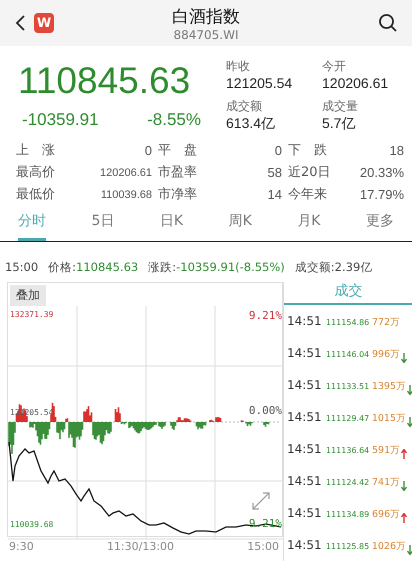 This screenshot has height=563, width=412. What do you see at coordinates (386, 354) in the screenshot?
I see `trade-volume: 996万` at bounding box center [386, 354].